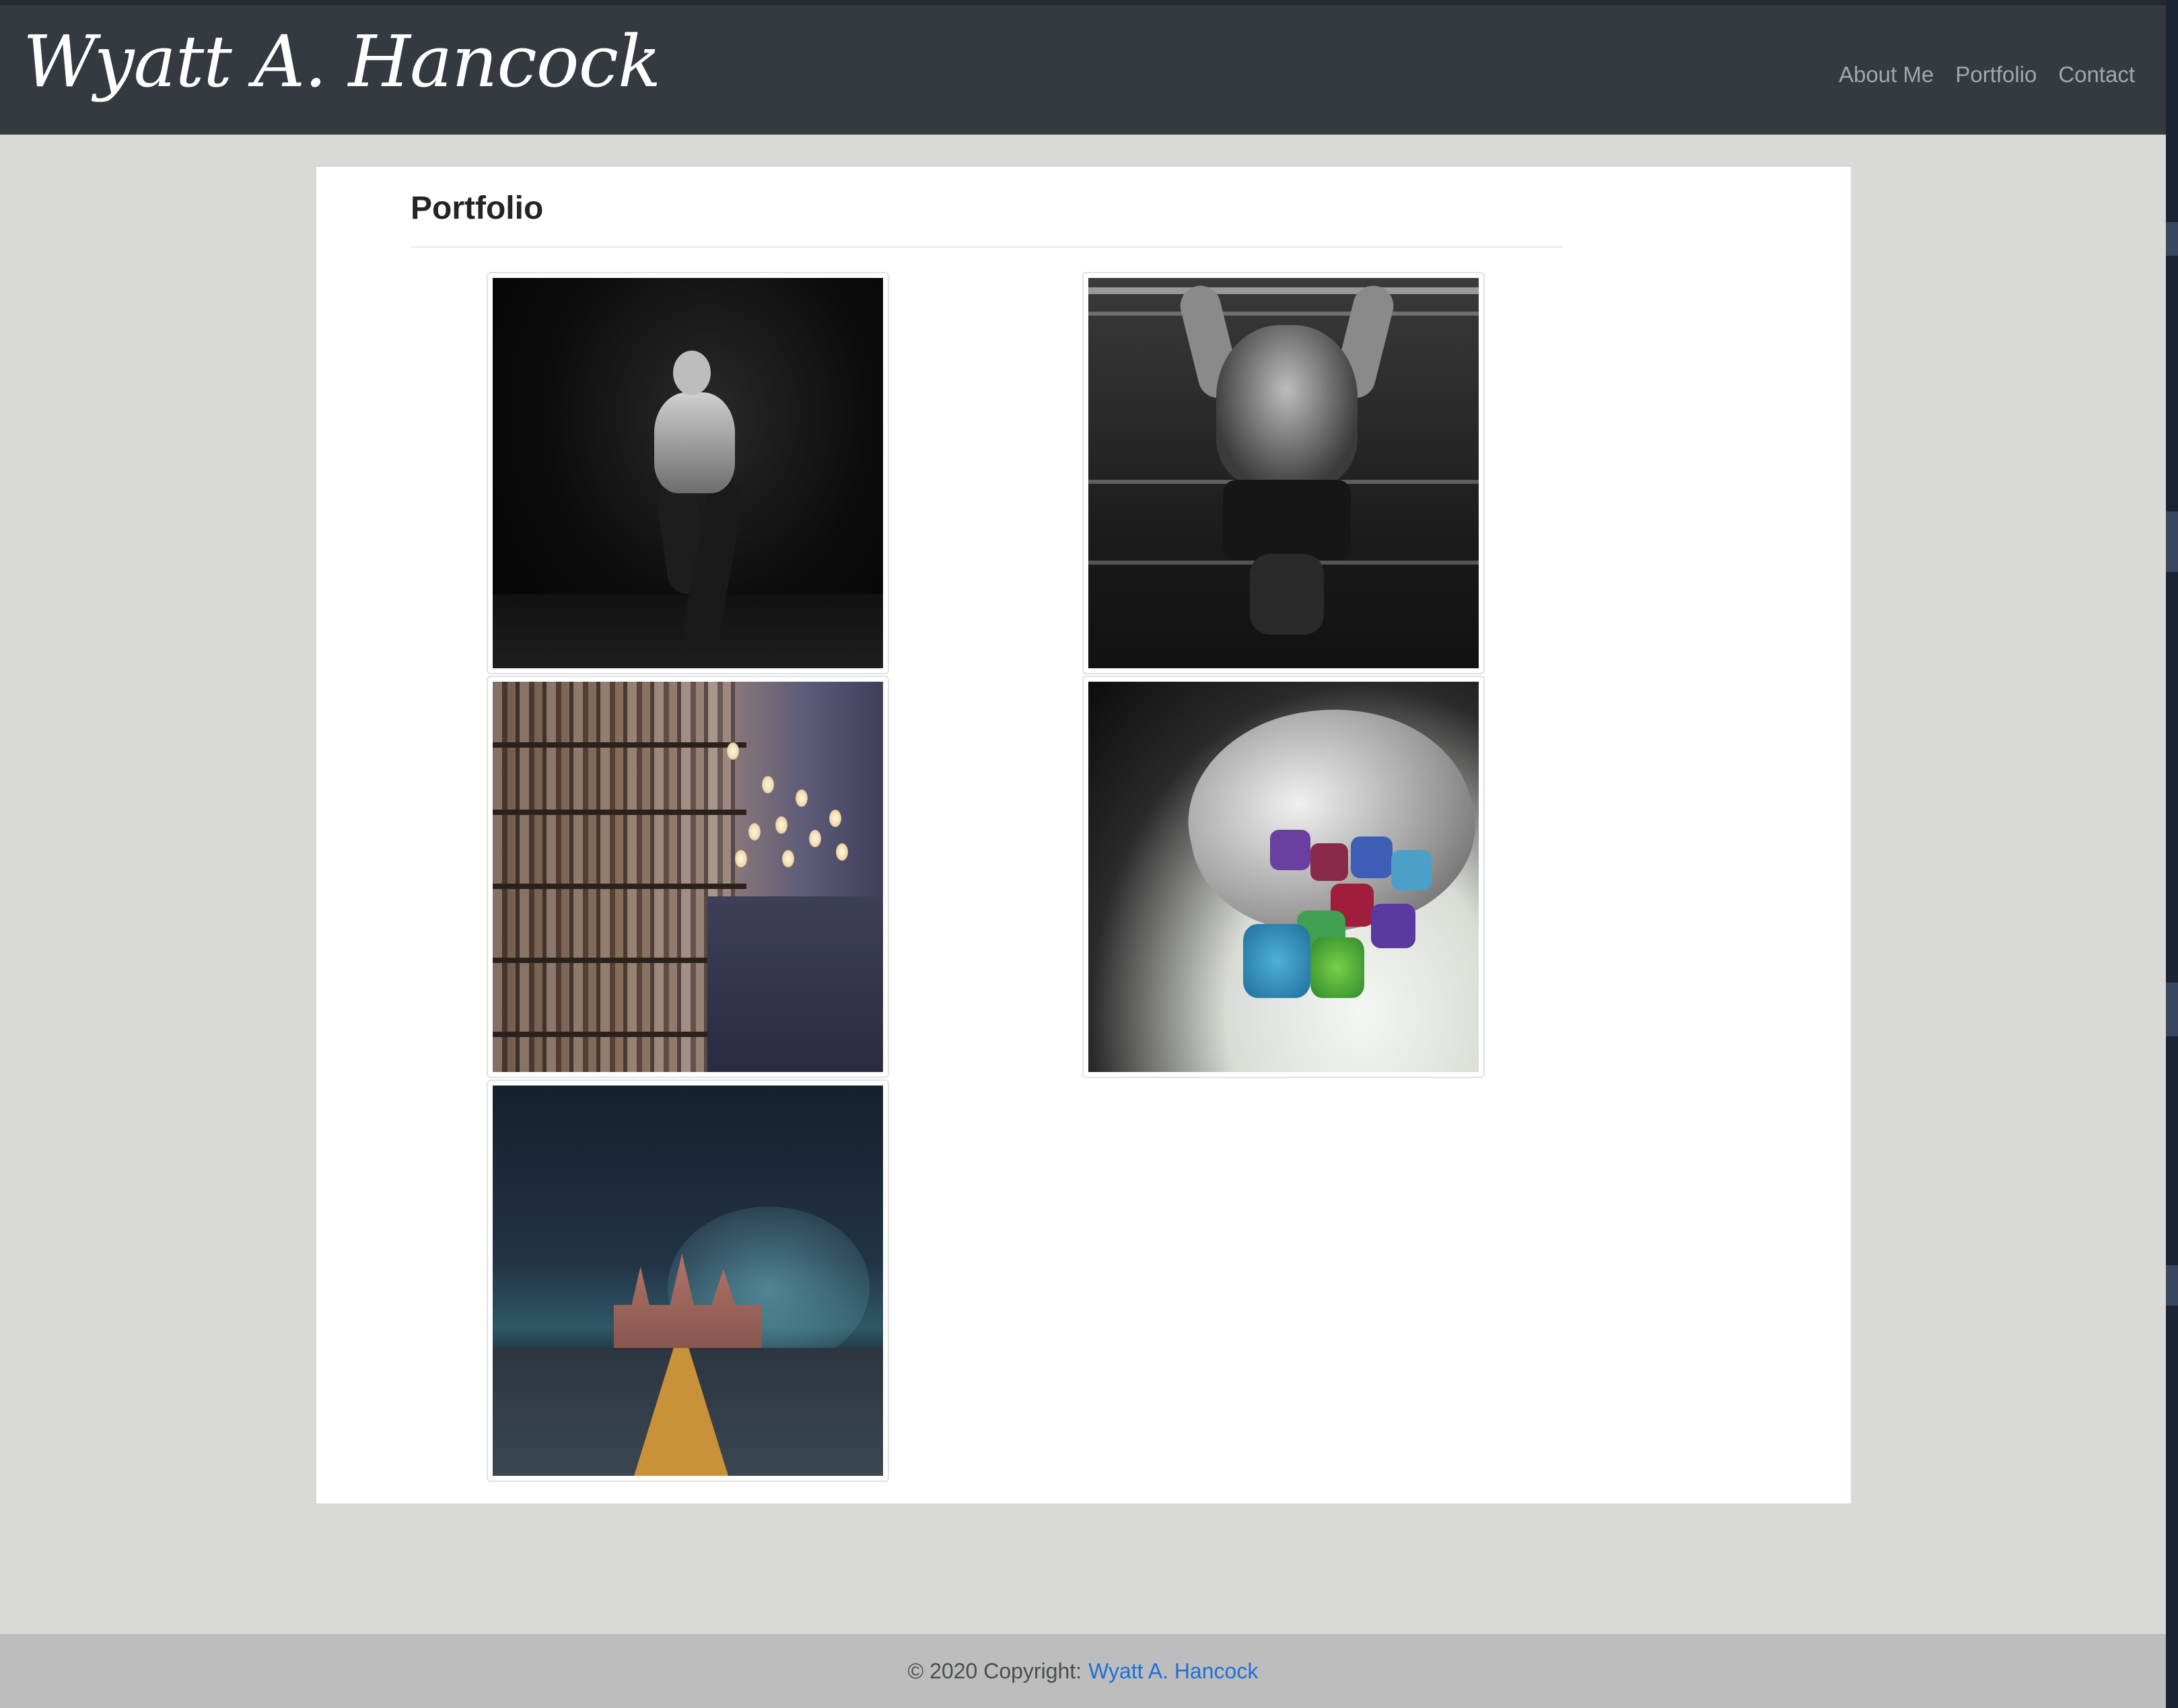 This screenshot has height=1708, width=2178. Describe the element at coordinates (2096, 74) in the screenshot. I see `nav-contact: Contact` at that location.